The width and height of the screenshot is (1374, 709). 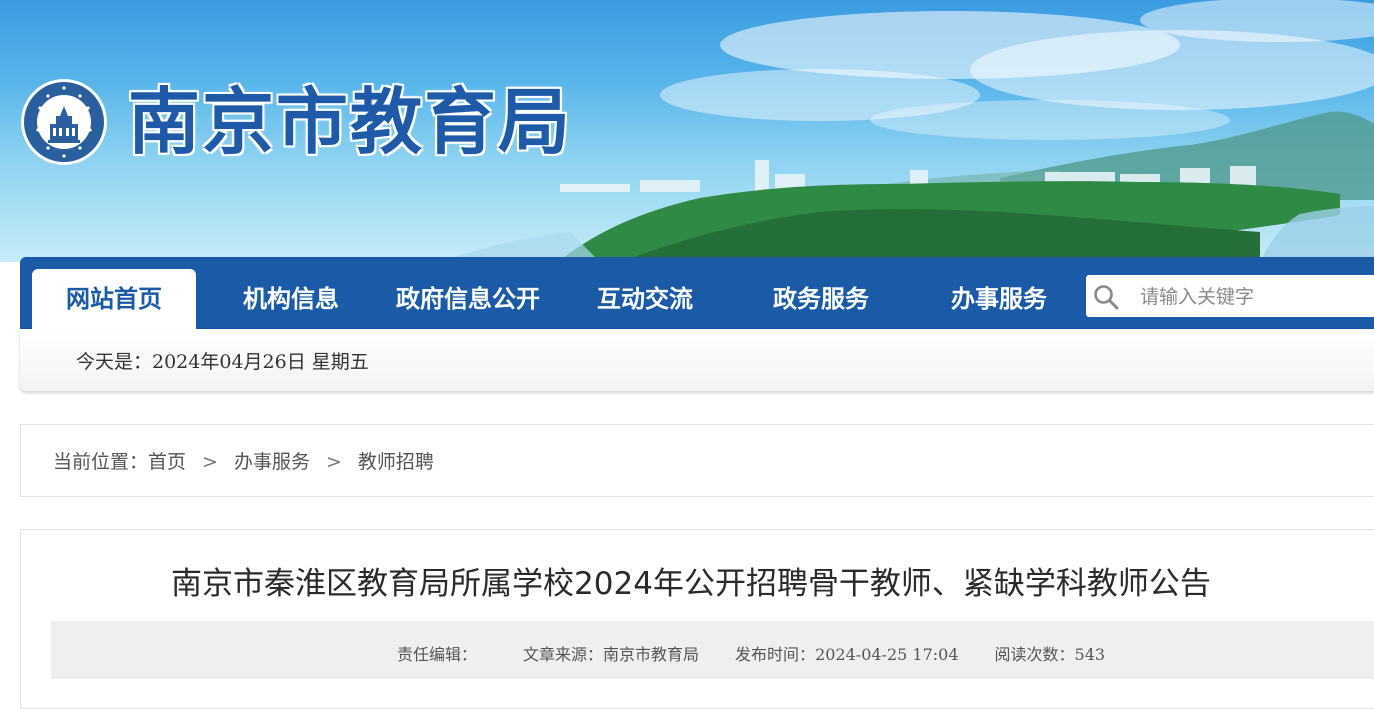 I want to click on main-nav: 网站首页 机构信息 政府信息公开 互动交流 政务服务 办事服务, so click(x=697, y=293).